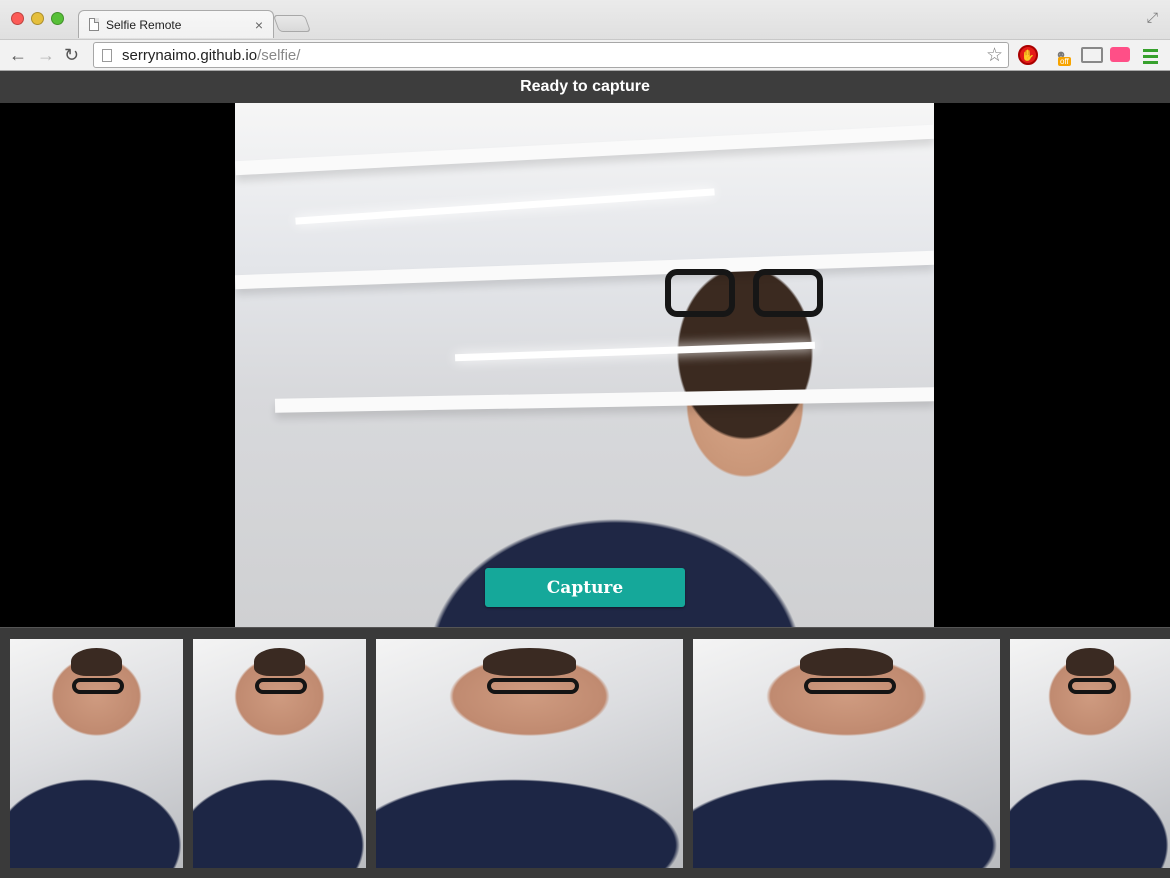 This screenshot has height=878, width=1170. Describe the element at coordinates (1152, 17) in the screenshot. I see `fullscreen-icon: ⤢` at that location.